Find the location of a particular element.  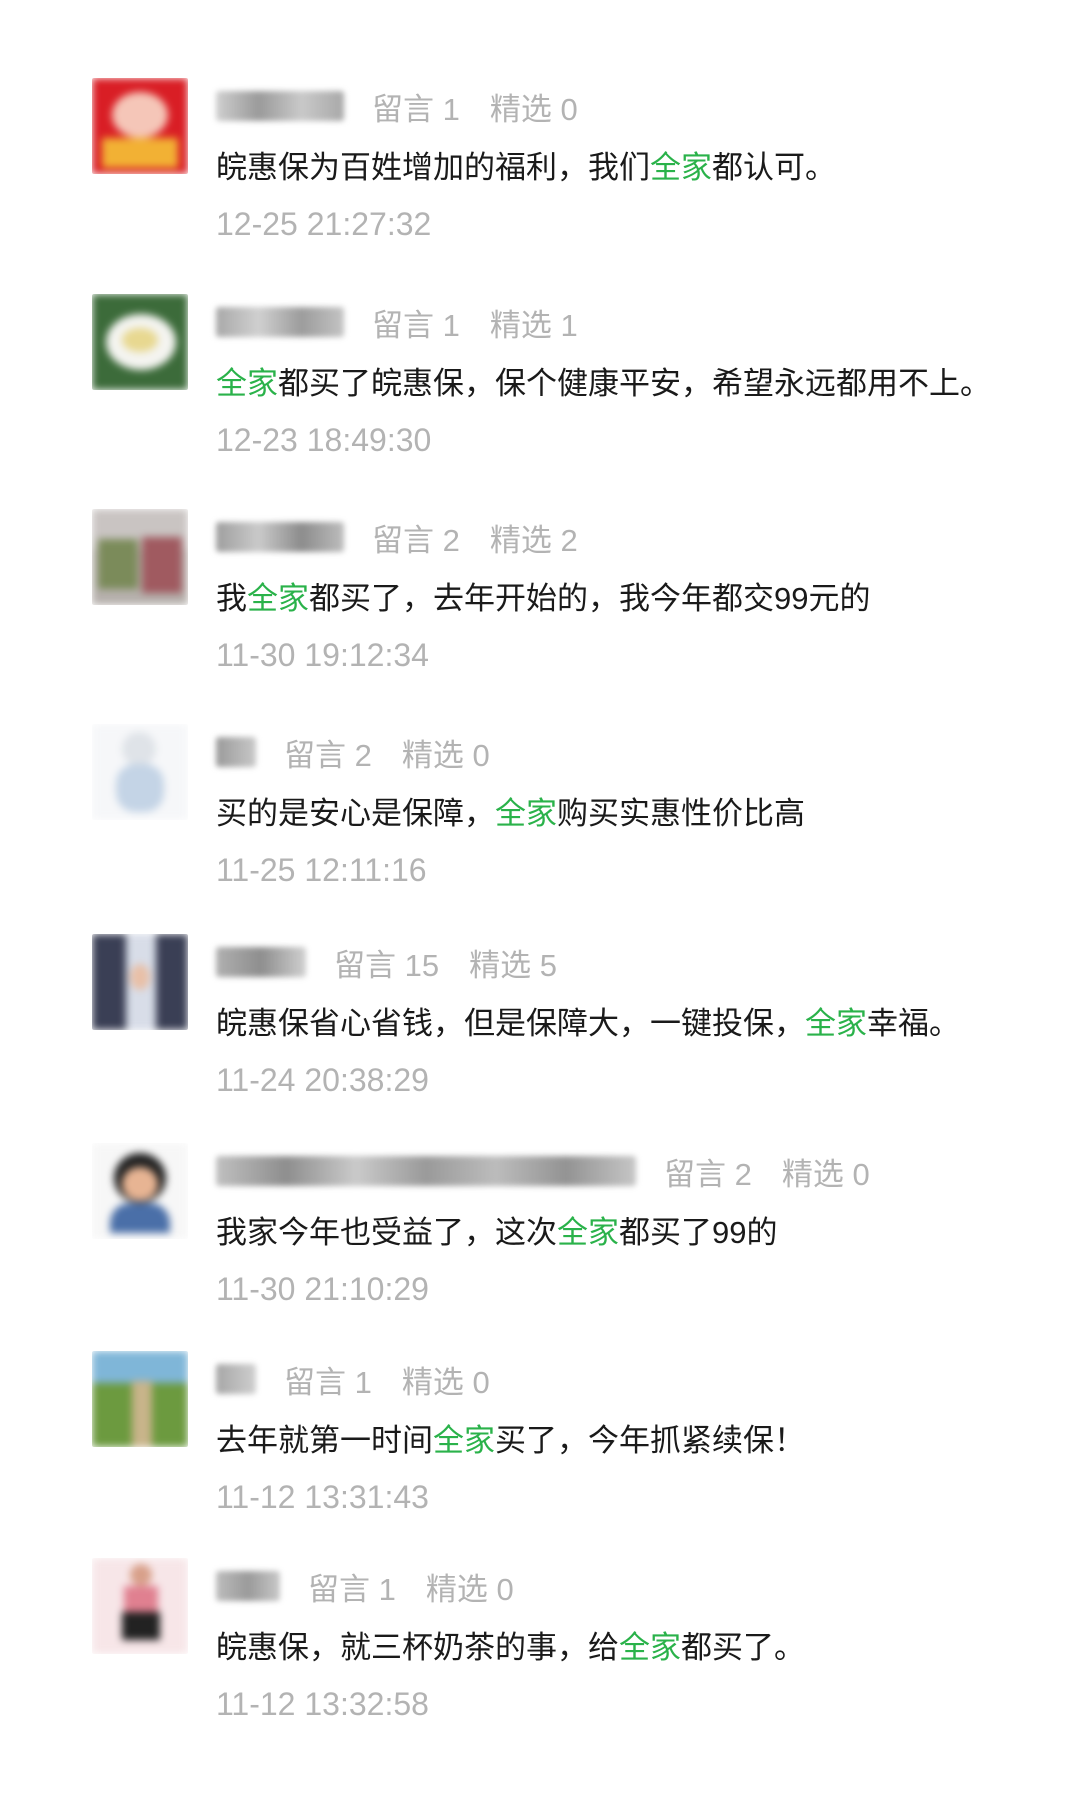

timestamp: 11-30 19:12:34 is located at coordinates (322, 655).